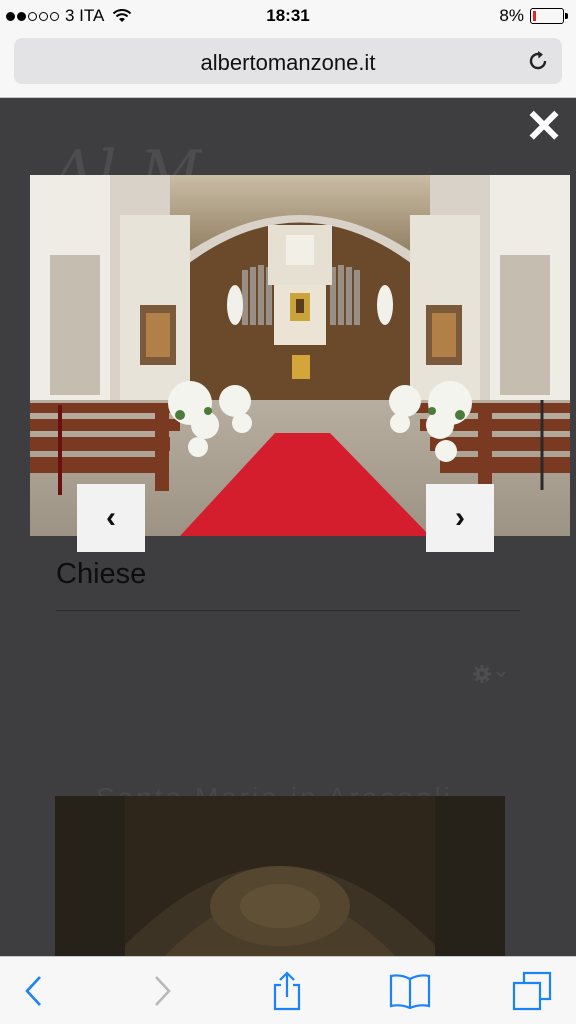 The height and width of the screenshot is (1024, 576). Describe the element at coordinates (501, 674) in the screenshot. I see `chevron-down-icon` at that location.